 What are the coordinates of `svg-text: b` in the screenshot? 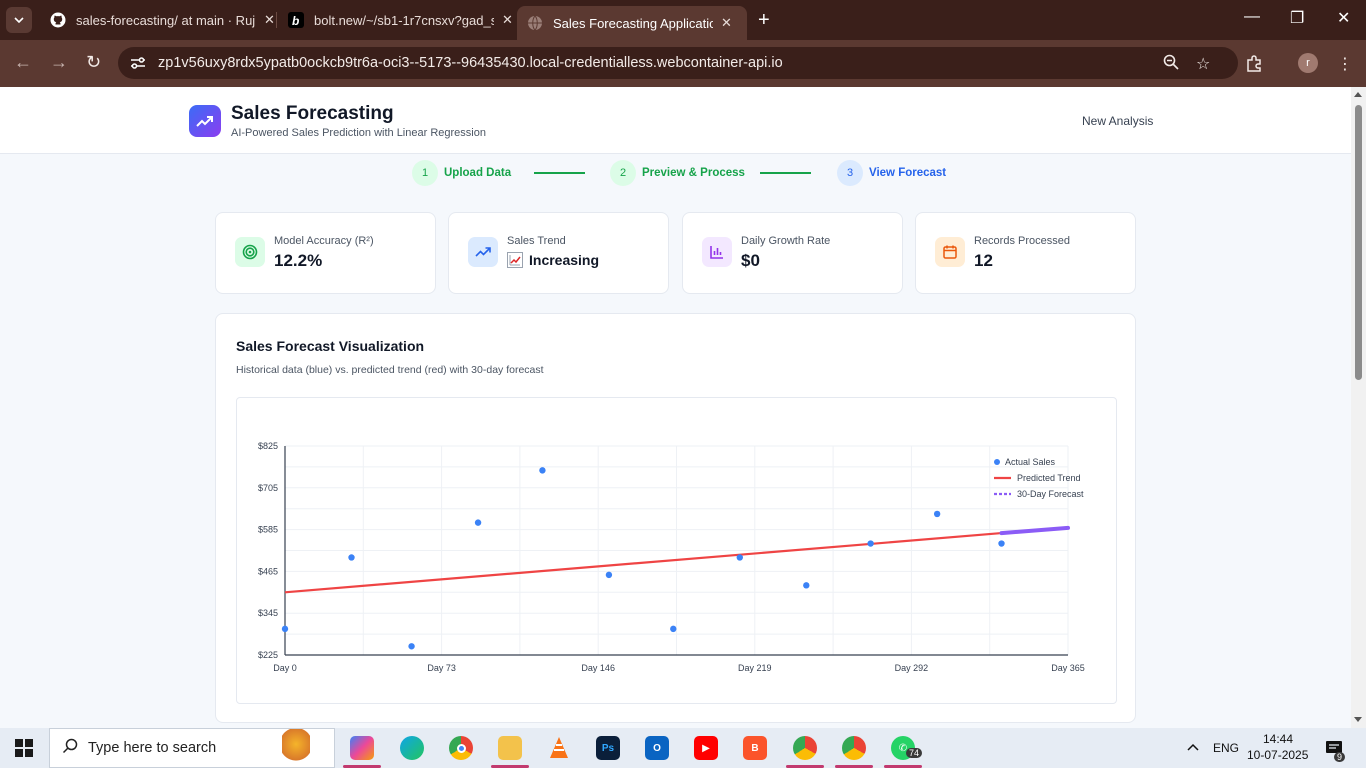 It's located at (295, 21).